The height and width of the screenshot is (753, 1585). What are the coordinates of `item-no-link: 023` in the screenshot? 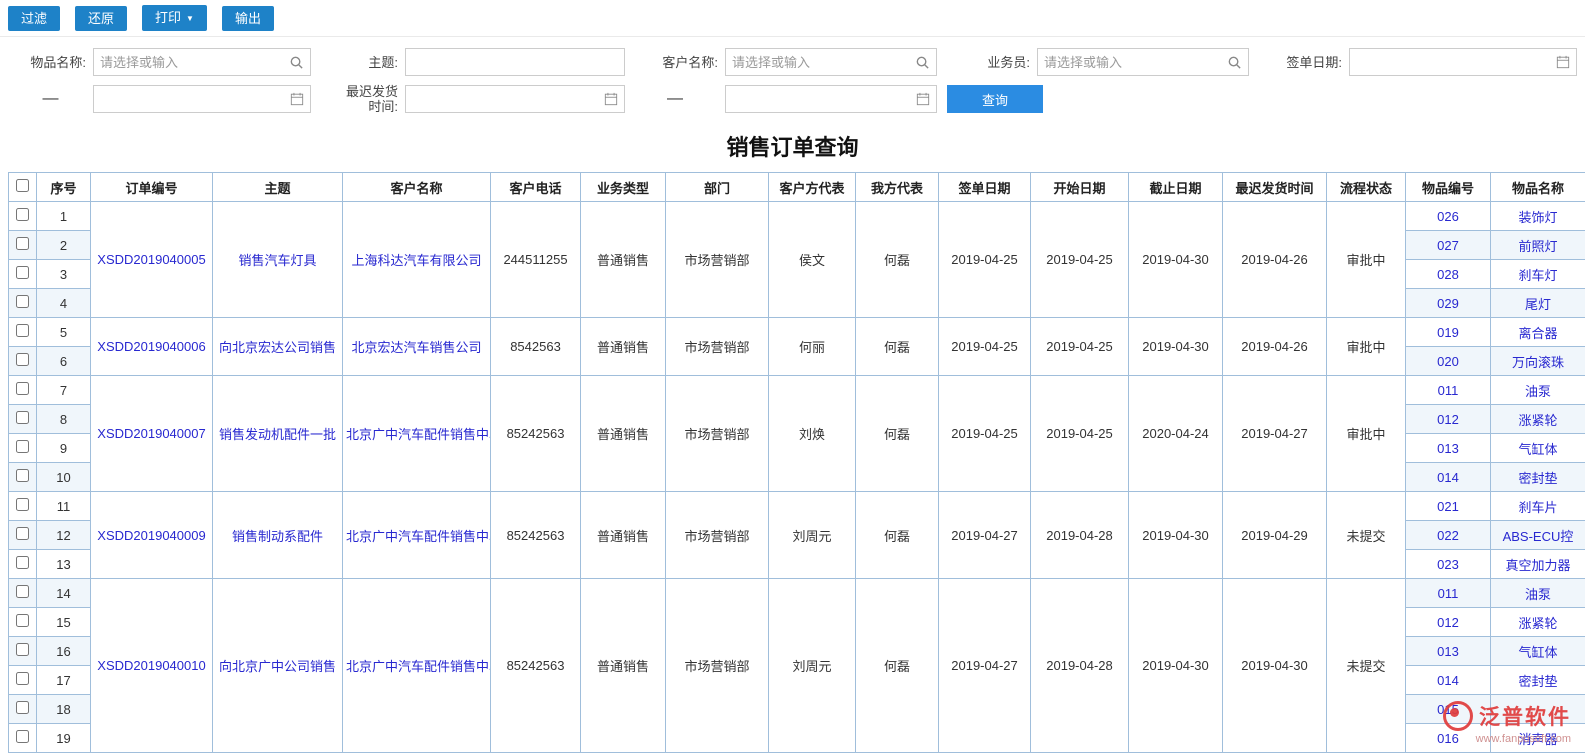 It's located at (1448, 564).